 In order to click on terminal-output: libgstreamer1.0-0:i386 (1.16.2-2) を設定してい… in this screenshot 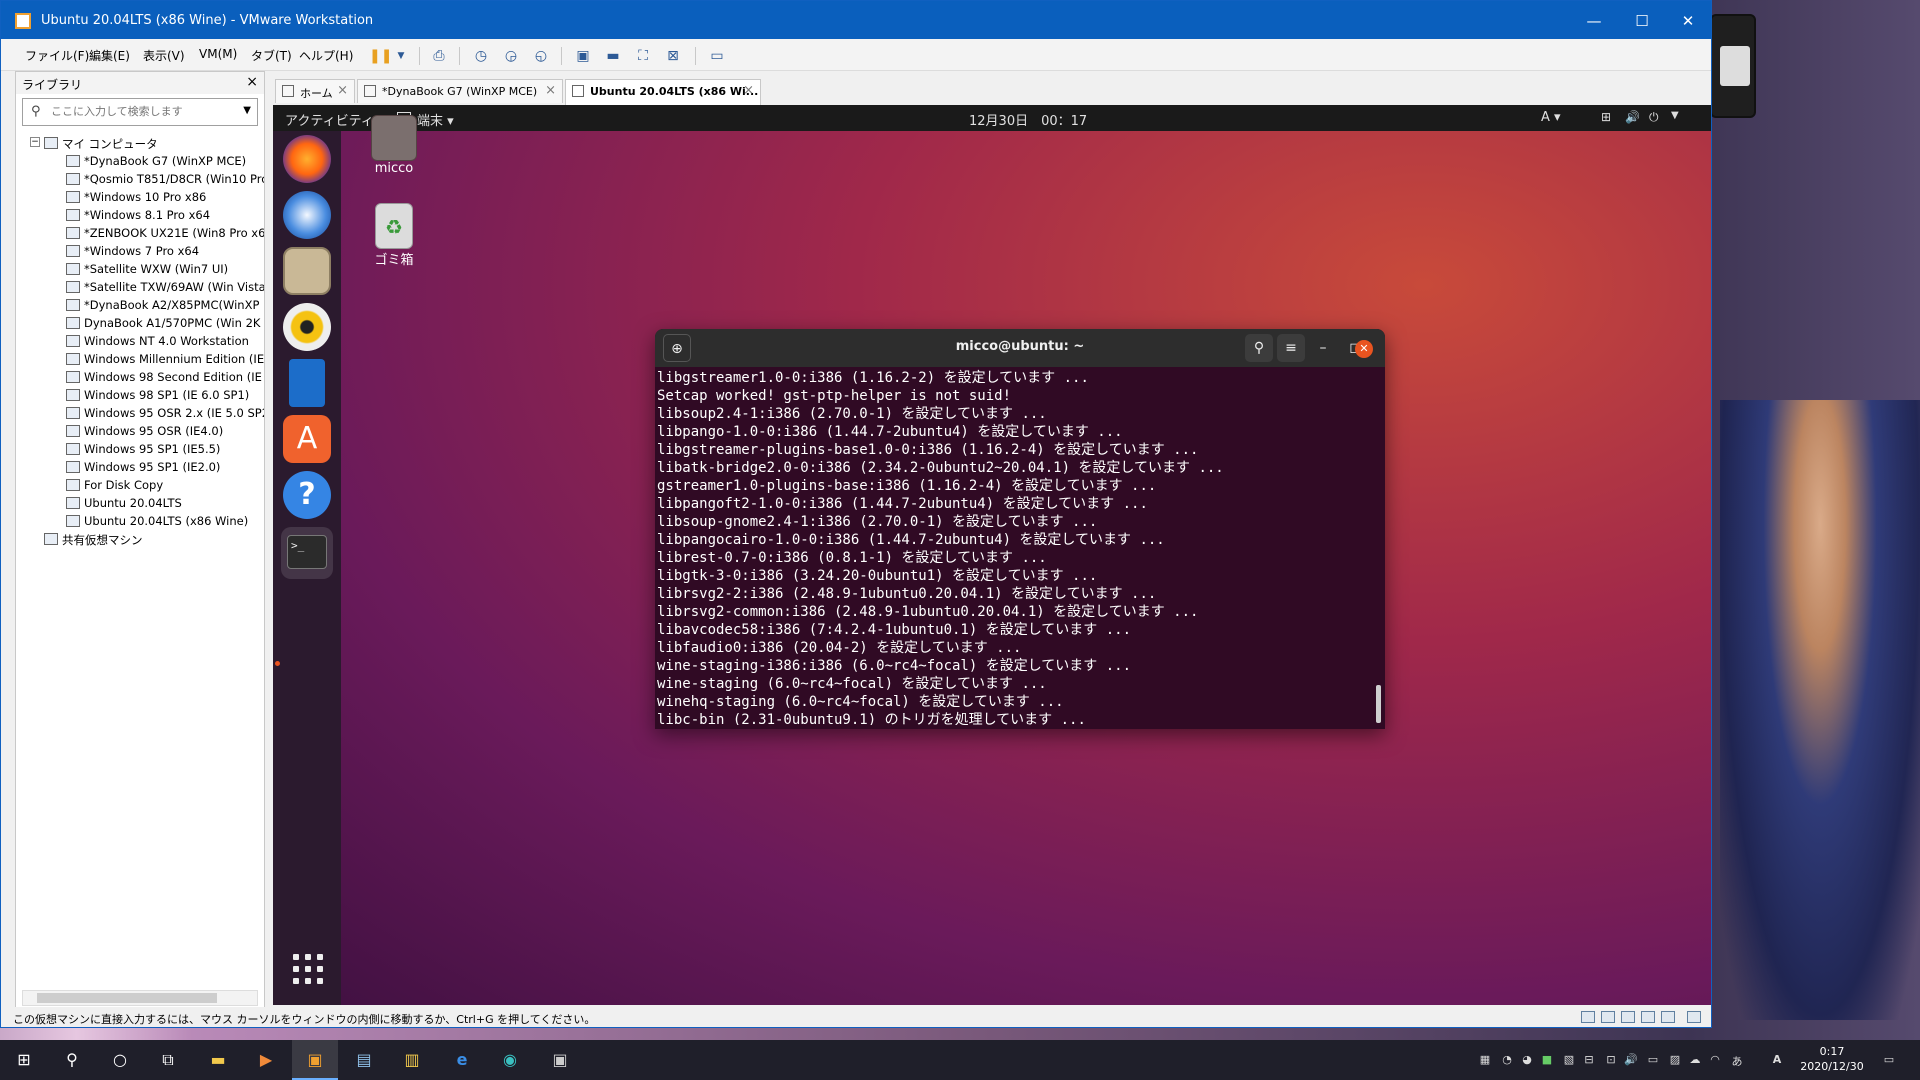, I will do `click(1016, 547)`.